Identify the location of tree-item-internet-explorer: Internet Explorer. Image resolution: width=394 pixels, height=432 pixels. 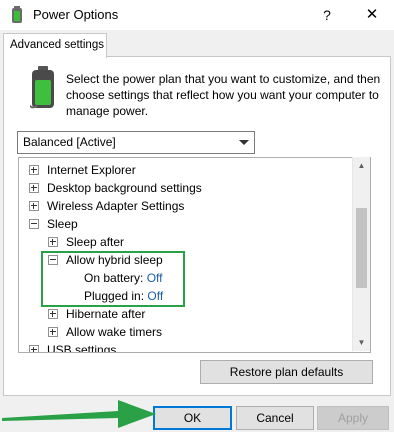
(82, 170).